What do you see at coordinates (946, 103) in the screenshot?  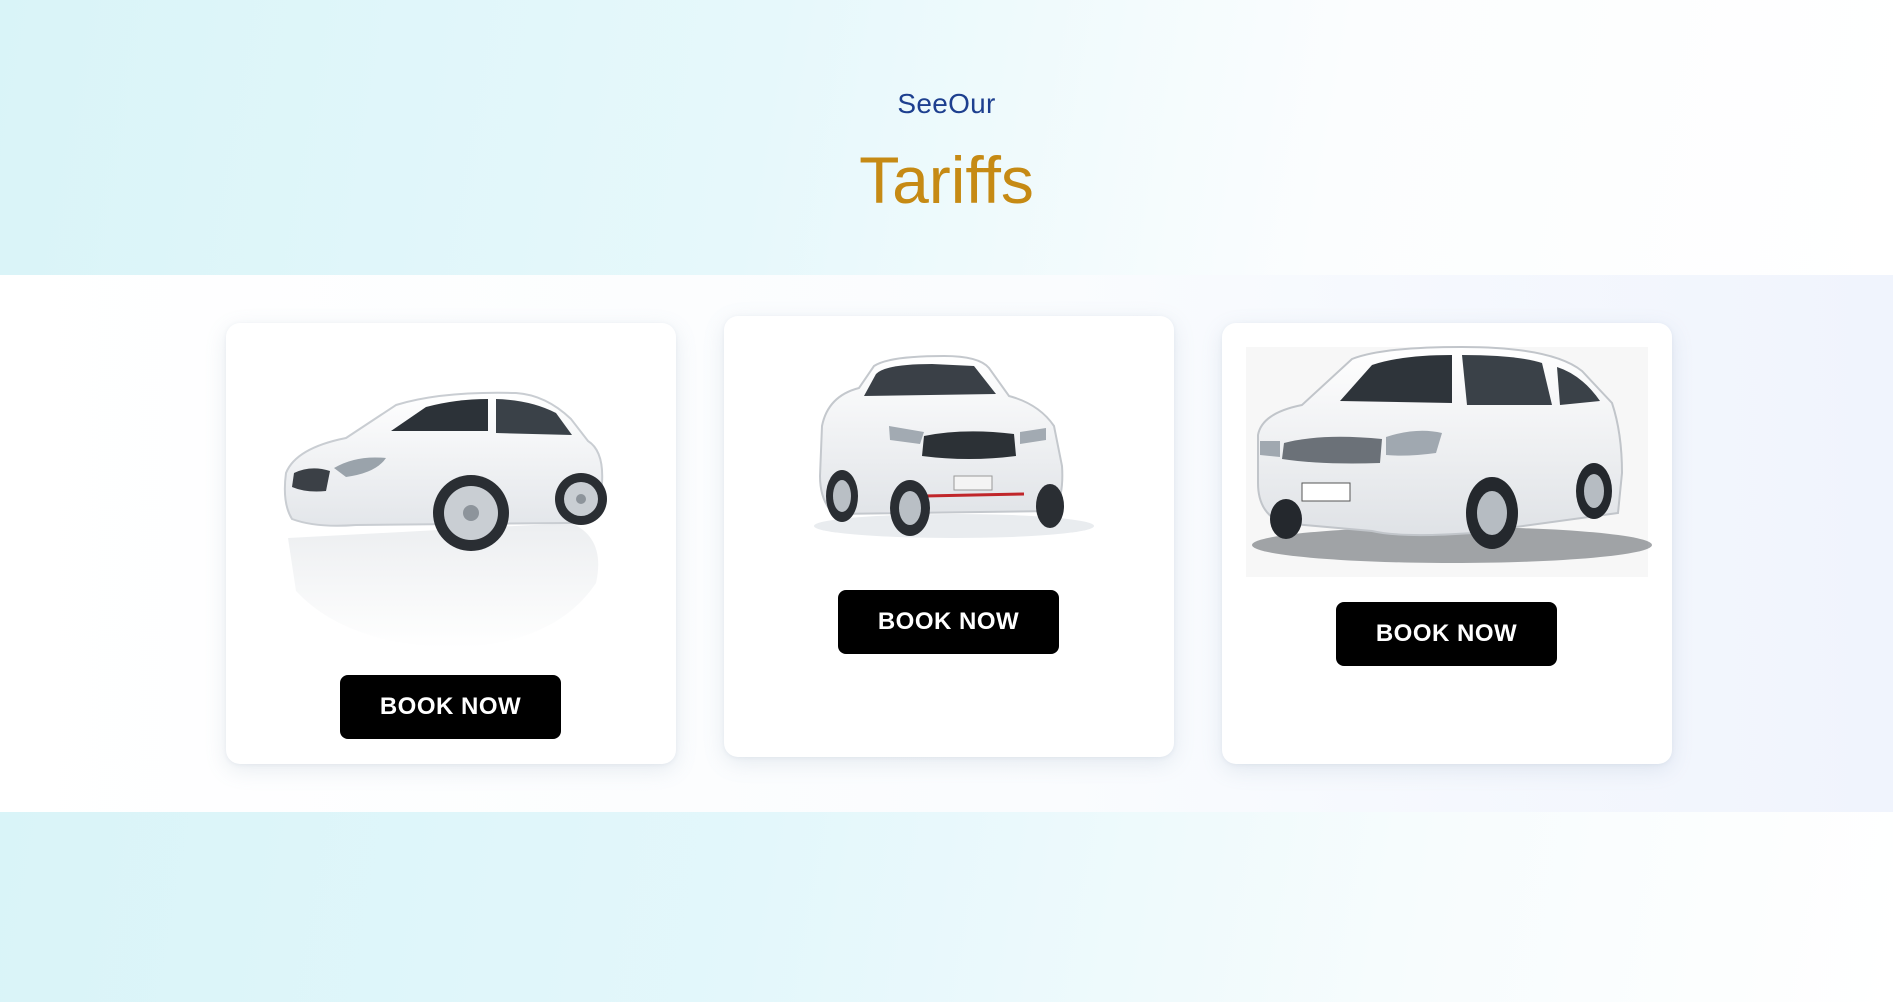 I see `section-eyebrow: SeeOur` at bounding box center [946, 103].